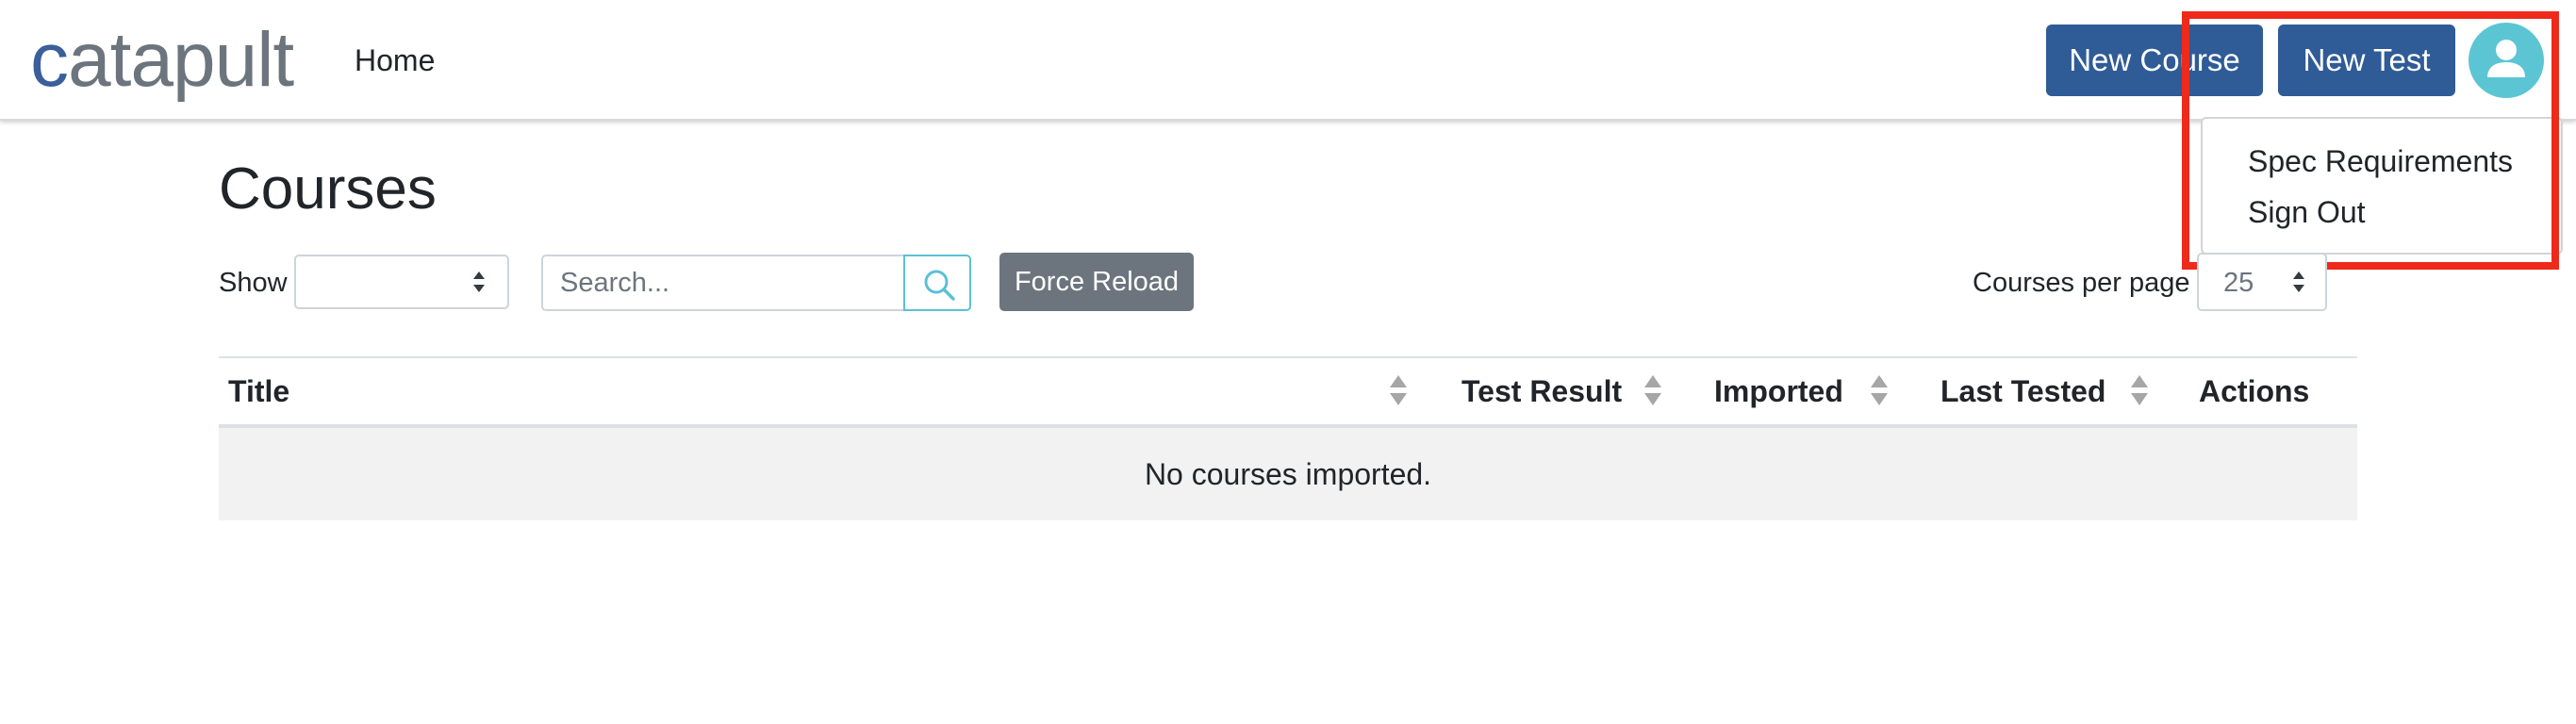  I want to click on show-filter-select, so click(401, 282).